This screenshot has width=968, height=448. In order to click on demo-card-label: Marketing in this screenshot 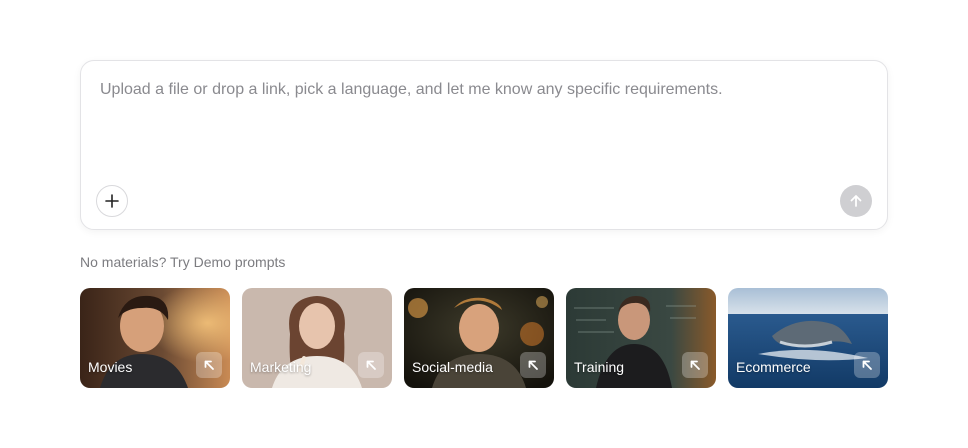, I will do `click(281, 367)`.